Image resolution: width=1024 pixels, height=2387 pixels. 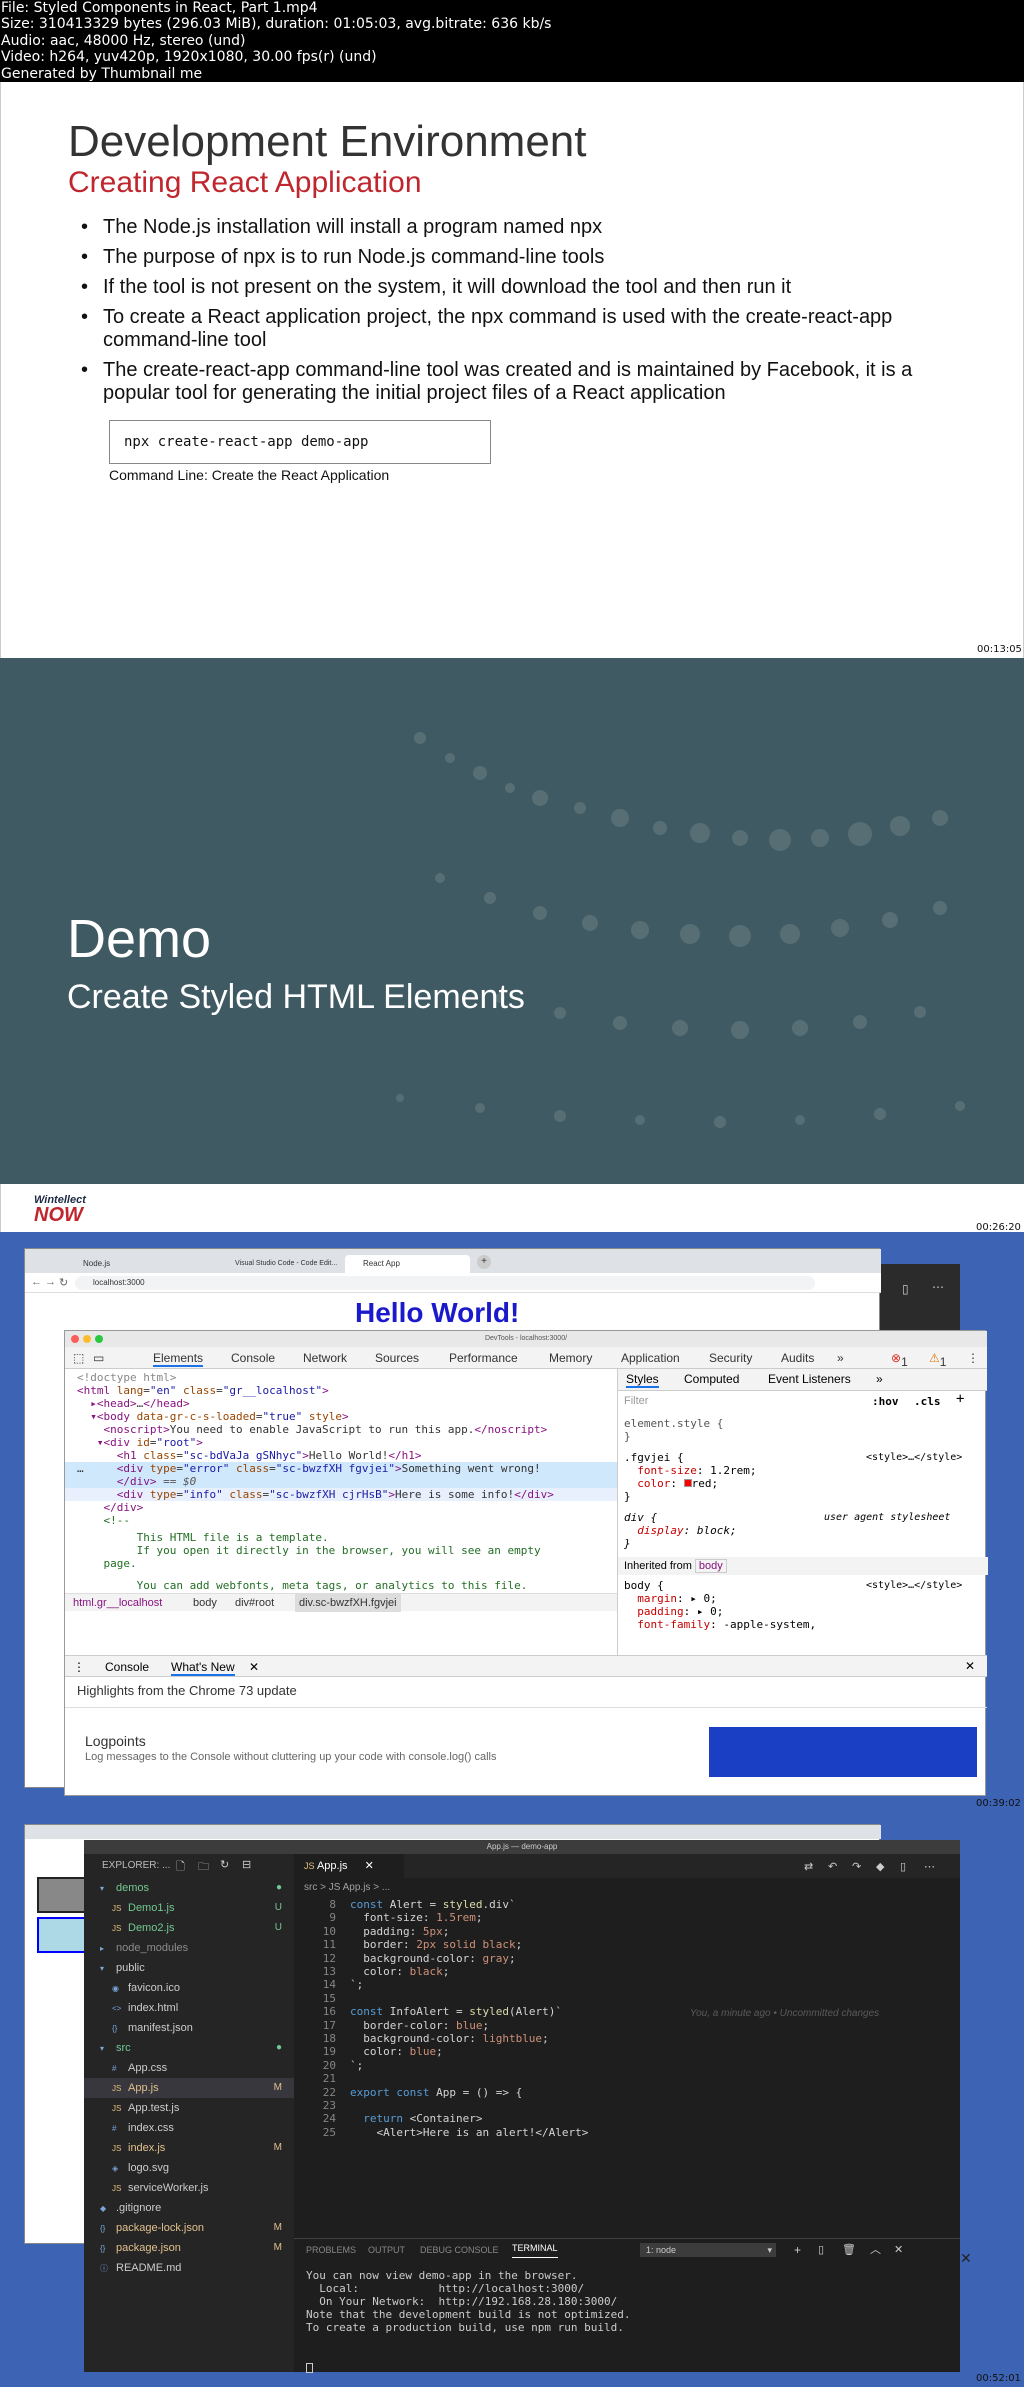 What do you see at coordinates (840, 1358) in the screenshot?
I see `more-tabs-icon: »` at bounding box center [840, 1358].